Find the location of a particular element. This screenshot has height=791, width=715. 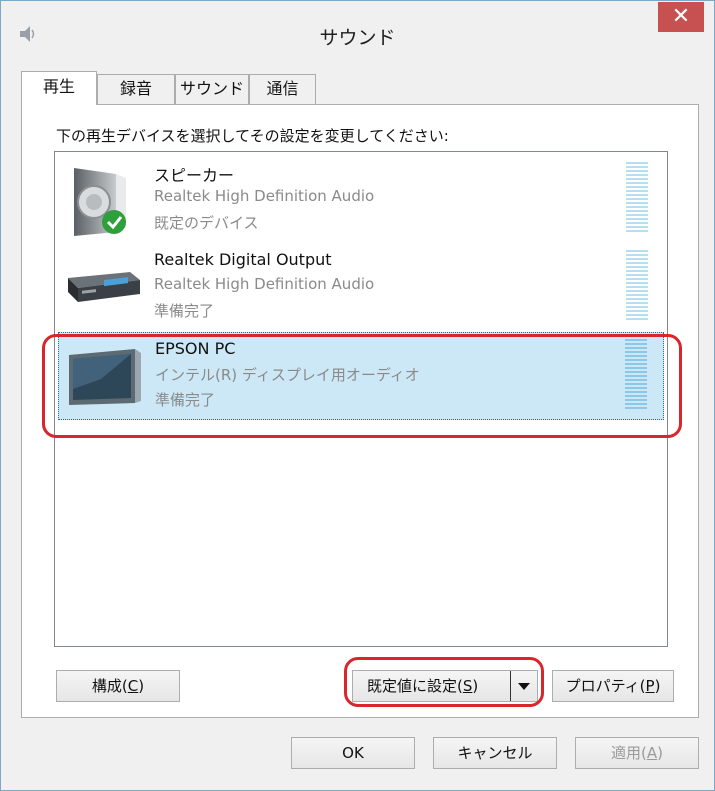

apply-button: 適用(A) is located at coordinates (637, 753).